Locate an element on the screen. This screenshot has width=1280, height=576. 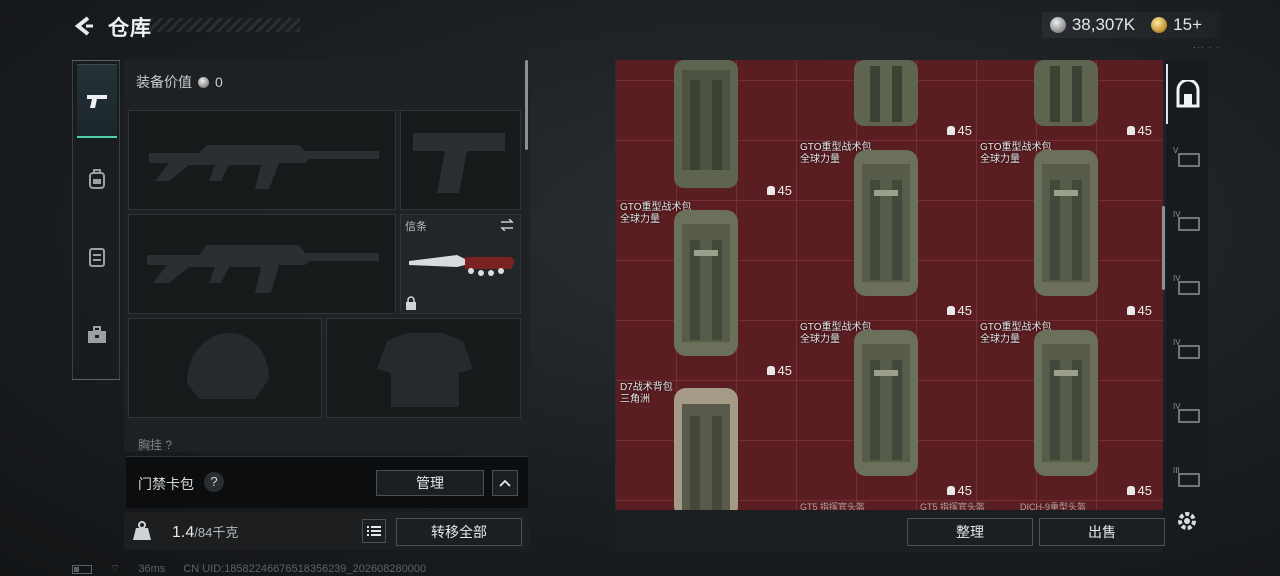
tab-case is located at coordinates (97, 335).